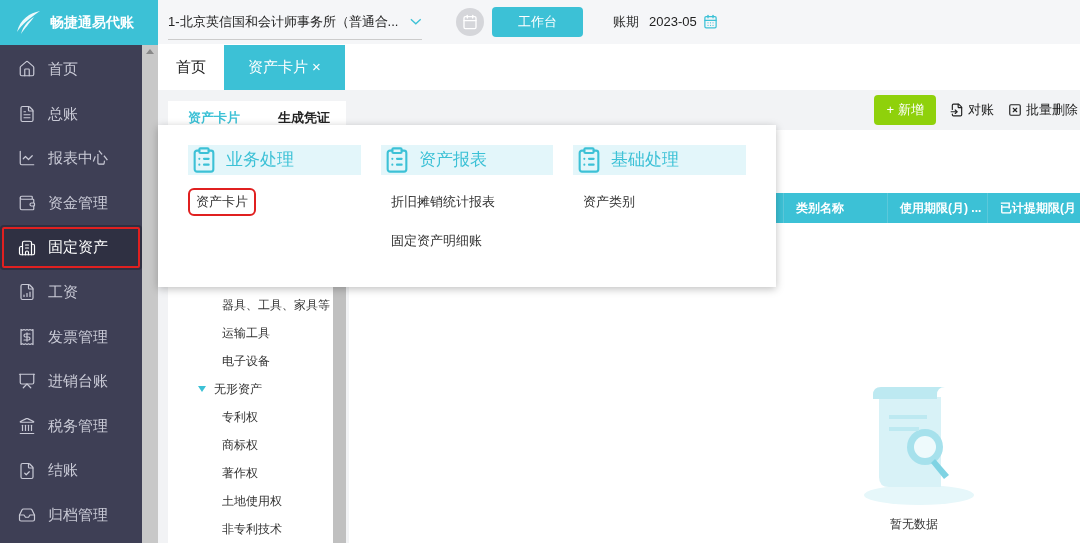 Image resolution: width=1080 pixels, height=543 pixels. Describe the element at coordinates (246, 333) in the screenshot. I see `tree-item: 运输工具` at that location.